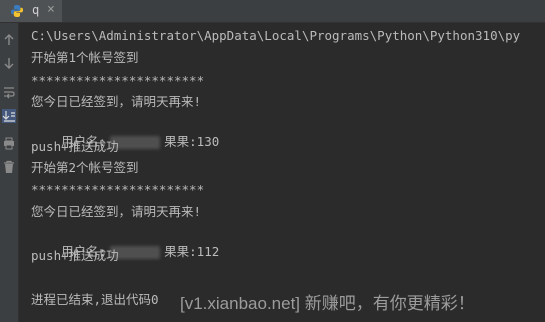  What do you see at coordinates (125, 242) in the screenshot?
I see `console-line-user: 用户名: 果果:112` at bounding box center [125, 242].